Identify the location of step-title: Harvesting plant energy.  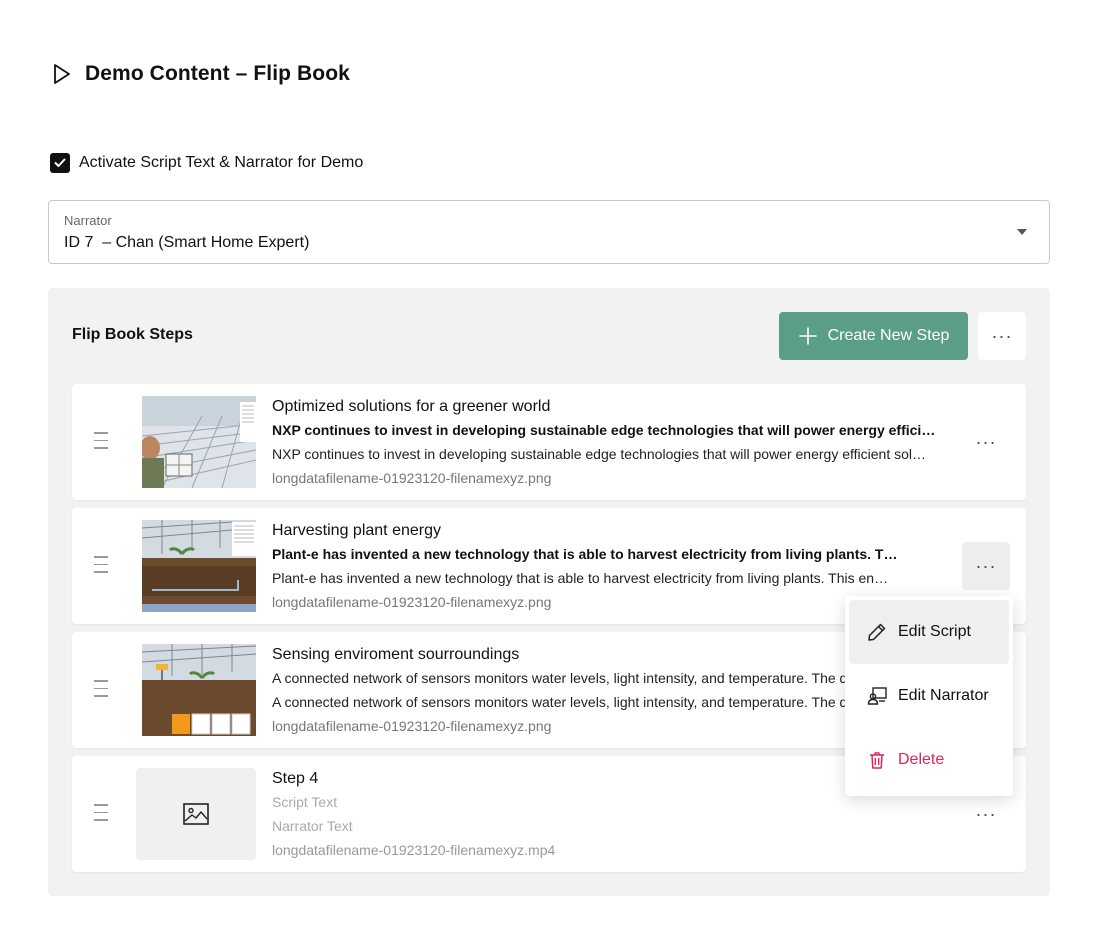
(356, 530).